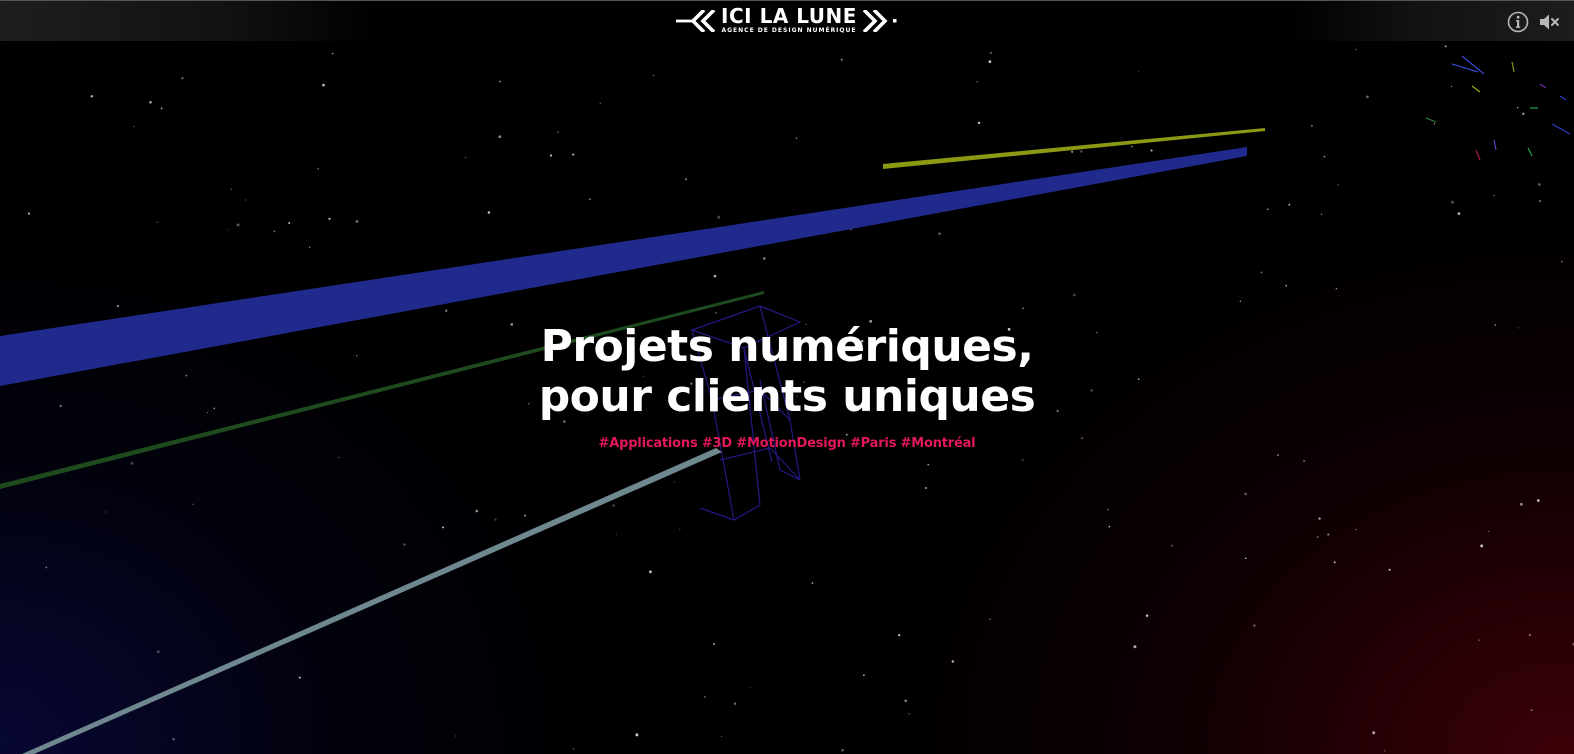 This screenshot has height=754, width=1574. I want to click on hero-title: Projets numériques, pour clients uniques, so click(787, 372).